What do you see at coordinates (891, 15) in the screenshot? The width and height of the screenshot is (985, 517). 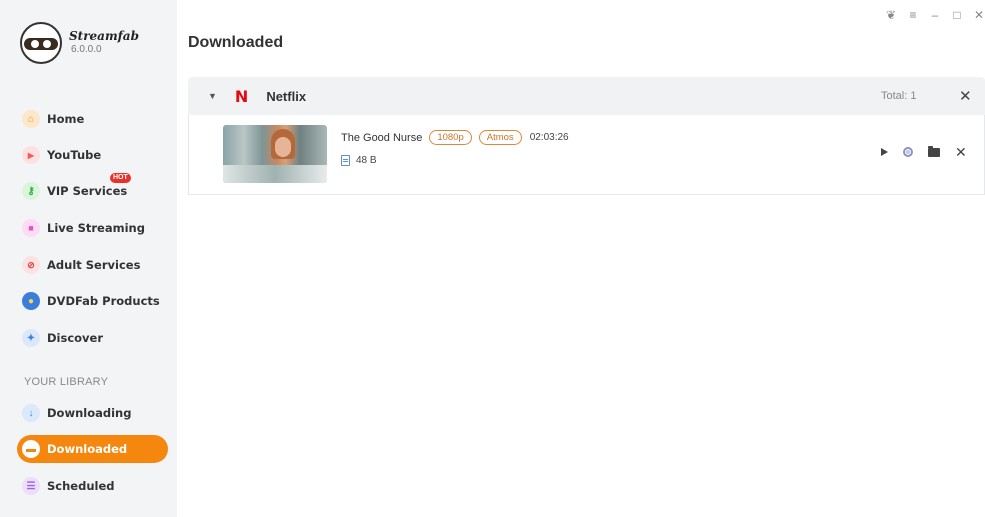 I see `skin-icon: ❦` at bounding box center [891, 15].